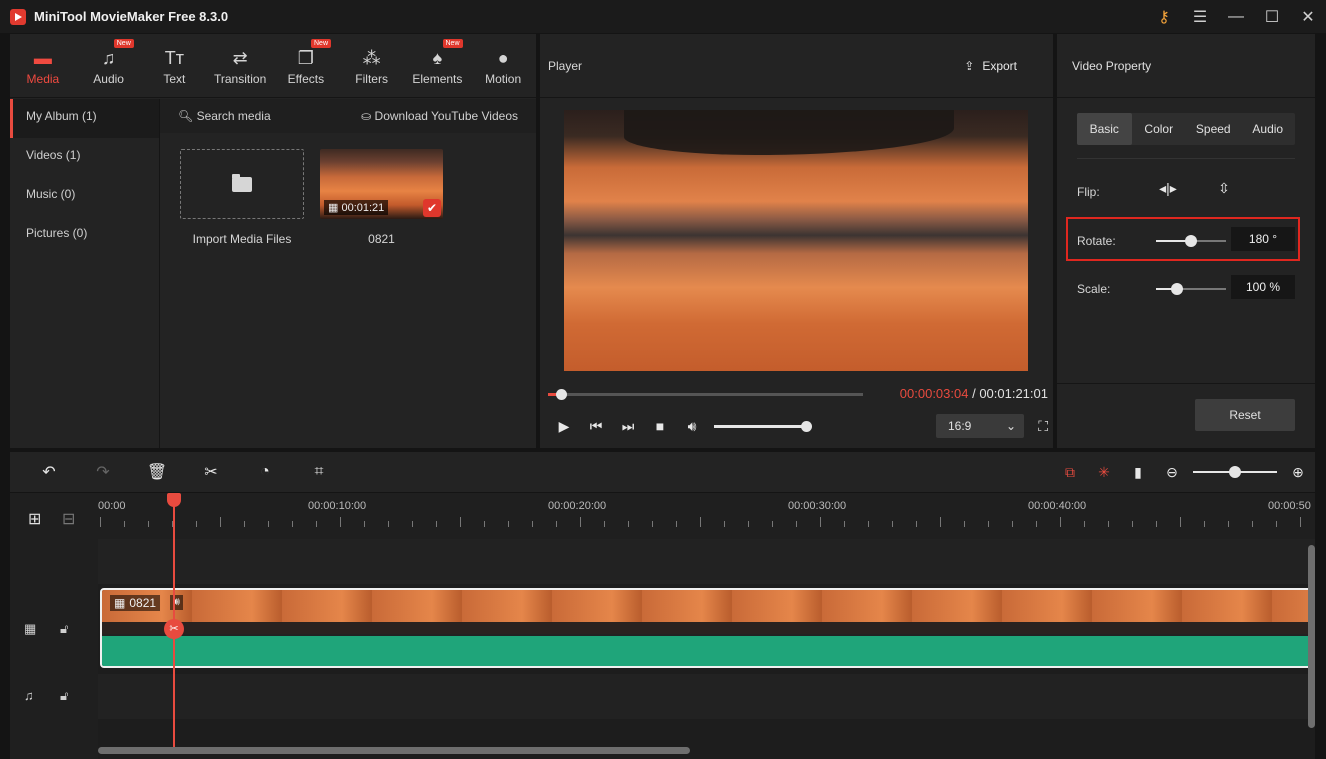  What do you see at coordinates (660, 426) in the screenshot?
I see `stop-button: ■` at bounding box center [660, 426].